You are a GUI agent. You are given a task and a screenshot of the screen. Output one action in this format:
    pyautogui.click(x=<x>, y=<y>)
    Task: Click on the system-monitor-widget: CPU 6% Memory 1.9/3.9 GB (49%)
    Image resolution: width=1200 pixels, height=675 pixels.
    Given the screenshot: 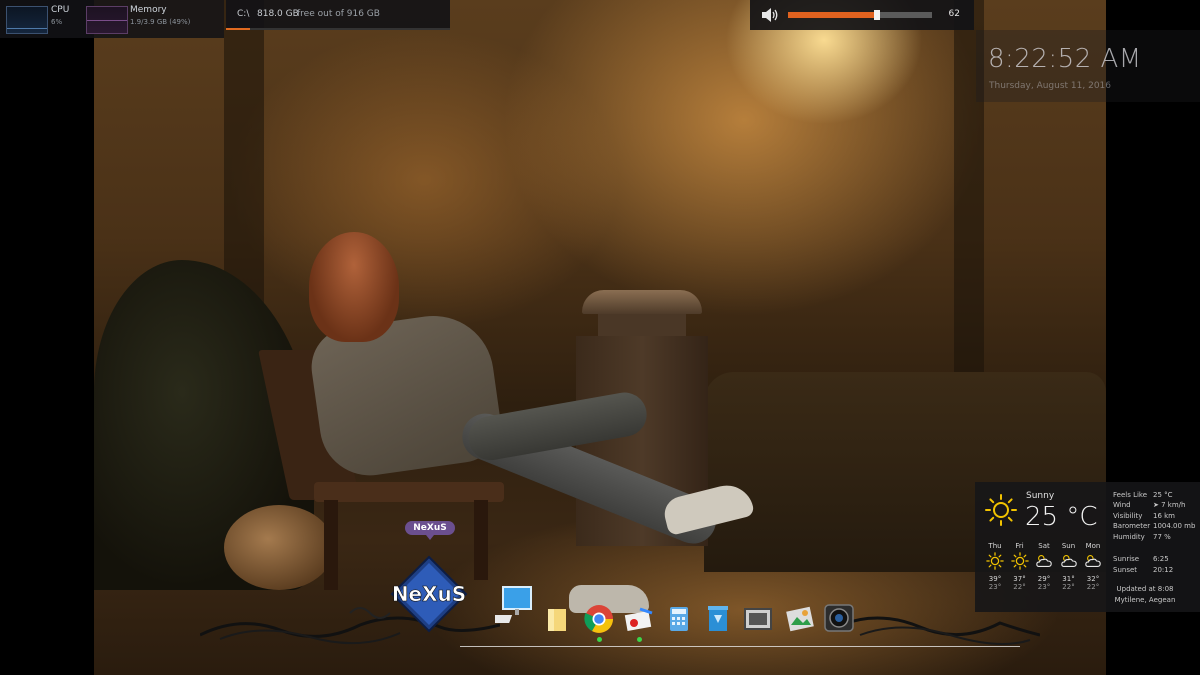 What is the action you would take?
    pyautogui.click(x=112, y=19)
    